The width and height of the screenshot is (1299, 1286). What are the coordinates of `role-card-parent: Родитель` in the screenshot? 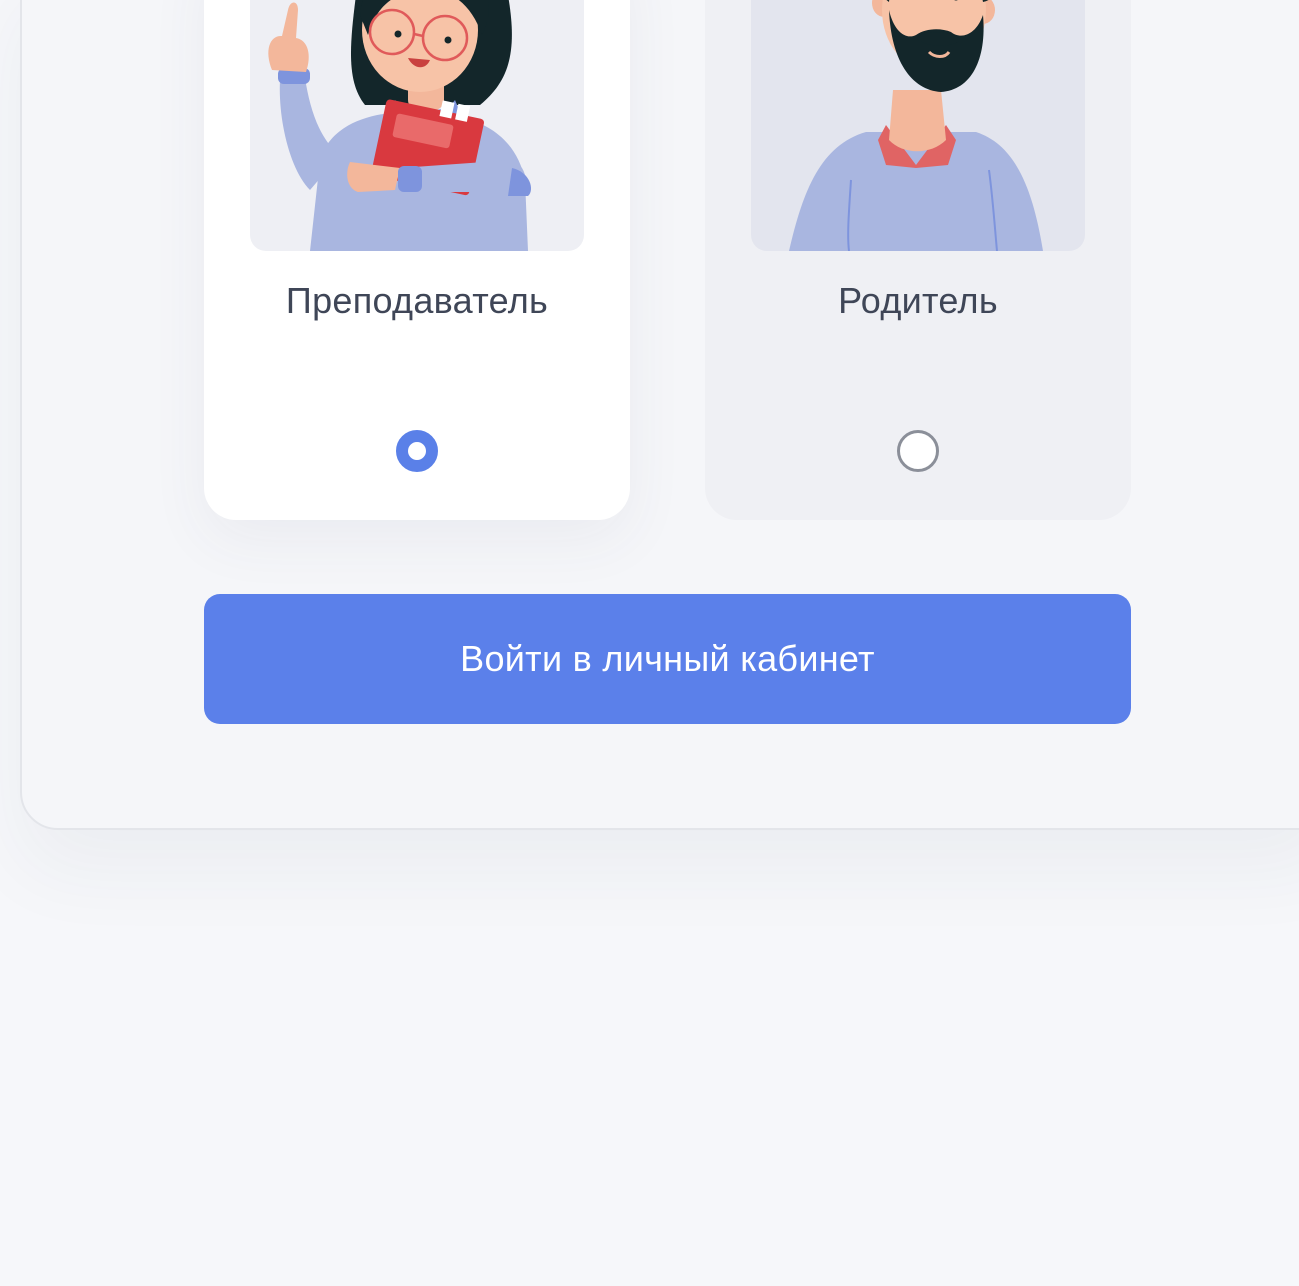 It's located at (918, 260).